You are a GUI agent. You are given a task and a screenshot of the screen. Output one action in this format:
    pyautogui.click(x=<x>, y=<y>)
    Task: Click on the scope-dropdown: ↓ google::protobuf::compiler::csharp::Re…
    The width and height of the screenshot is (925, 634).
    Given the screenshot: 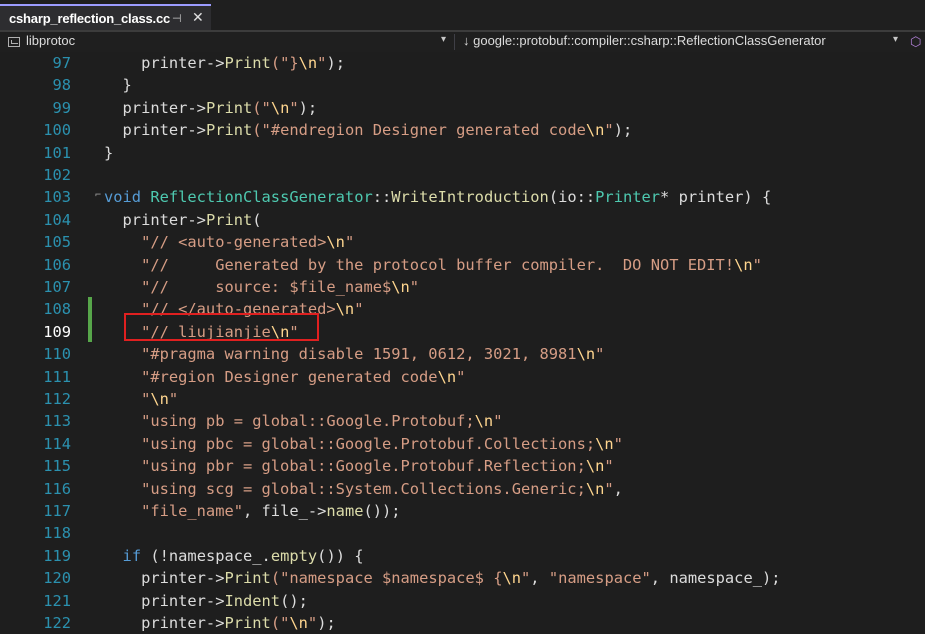 What is the action you would take?
    pyautogui.click(x=644, y=40)
    